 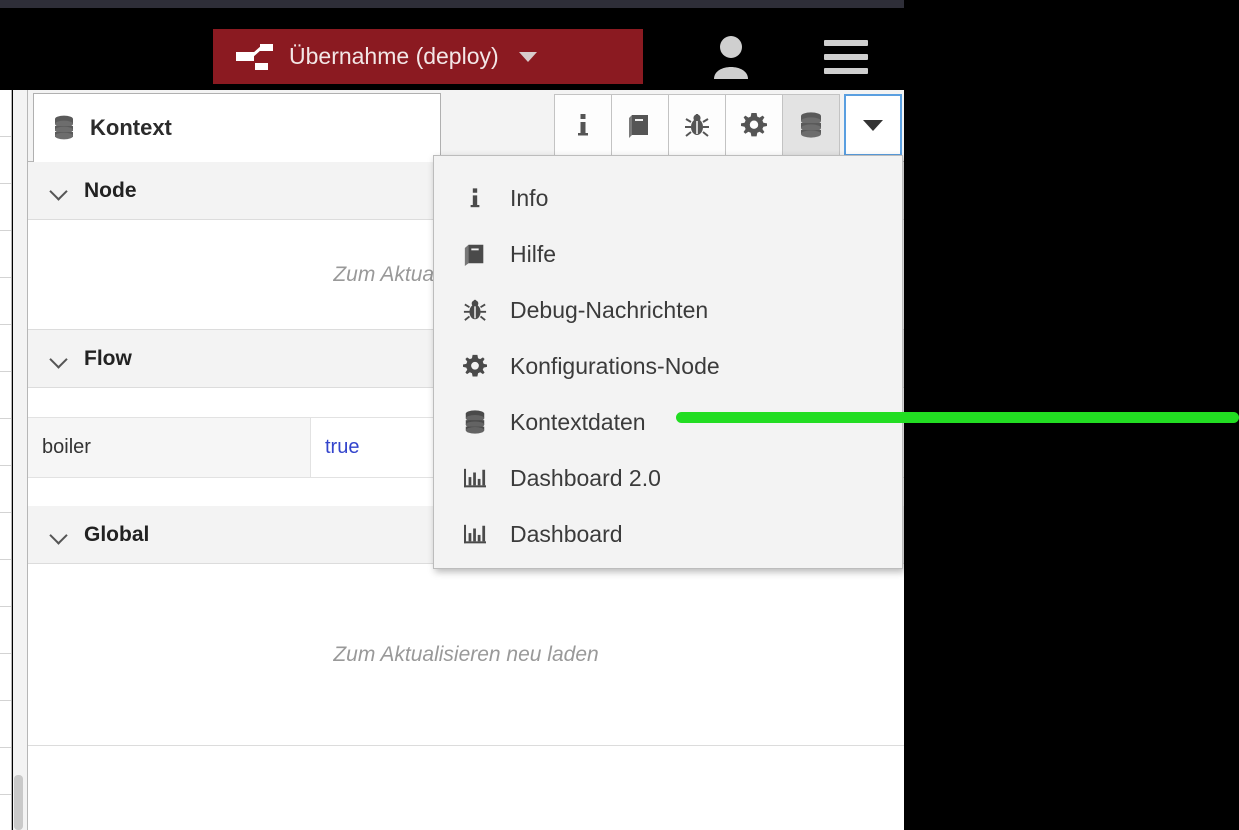 I want to click on menu-item-label: Hilfe, so click(x=533, y=253).